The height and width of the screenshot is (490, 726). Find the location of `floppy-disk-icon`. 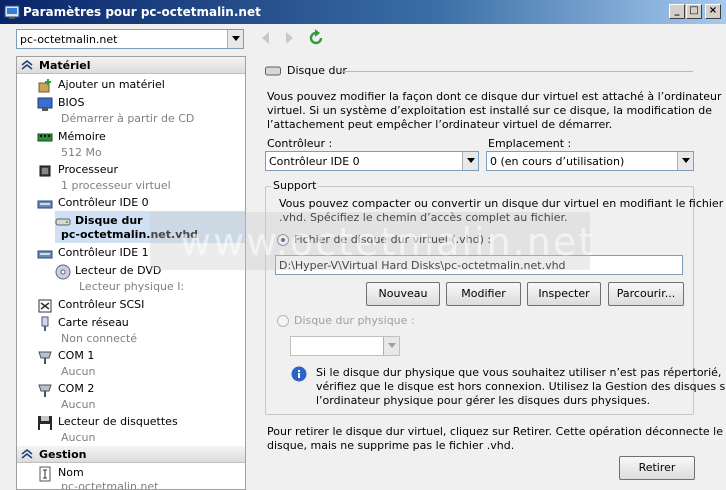

floppy-disk-icon is located at coordinates (45, 423).